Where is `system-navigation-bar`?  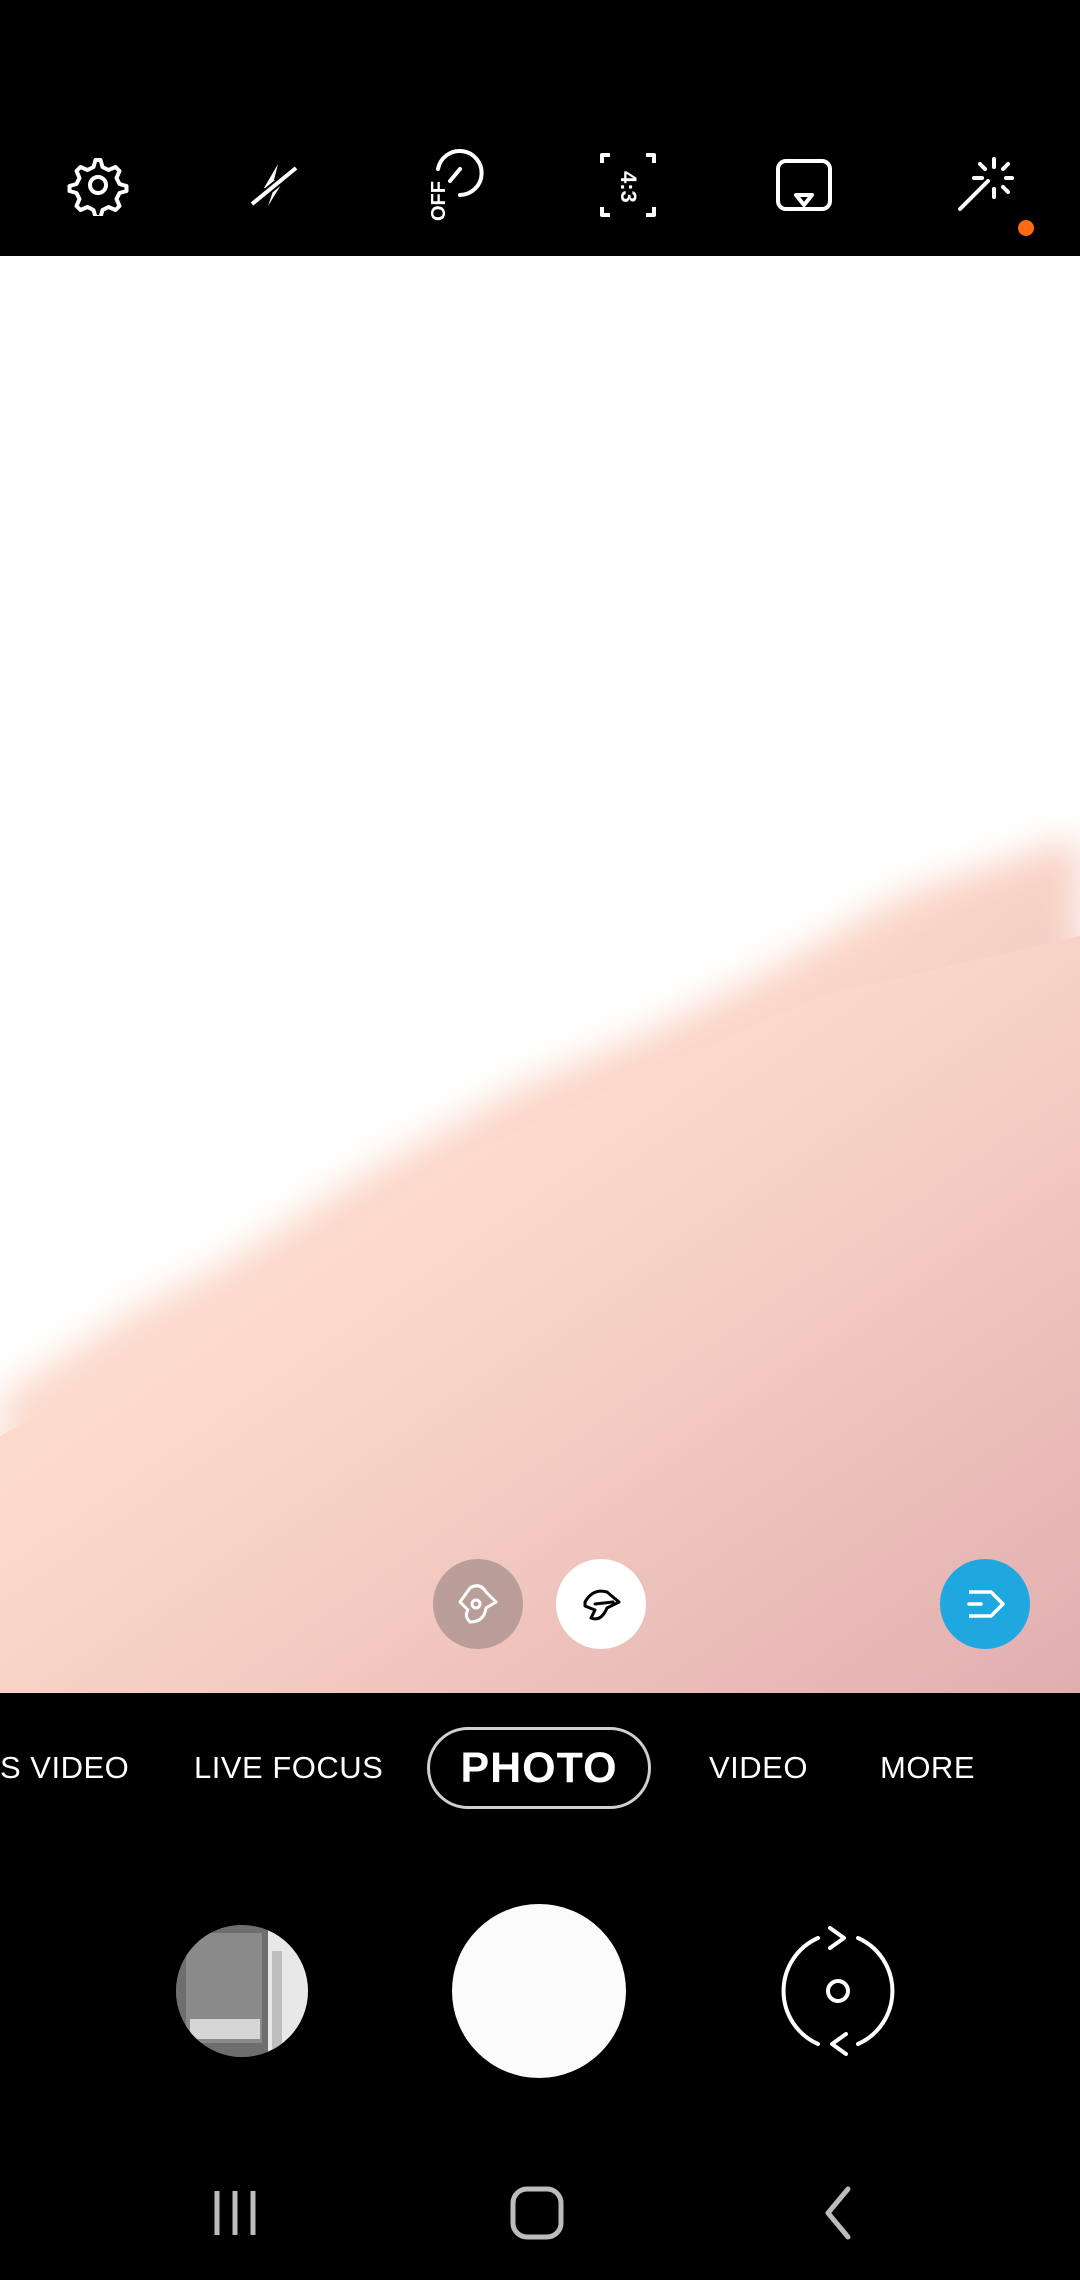
system-navigation-bar is located at coordinates (540, 2211).